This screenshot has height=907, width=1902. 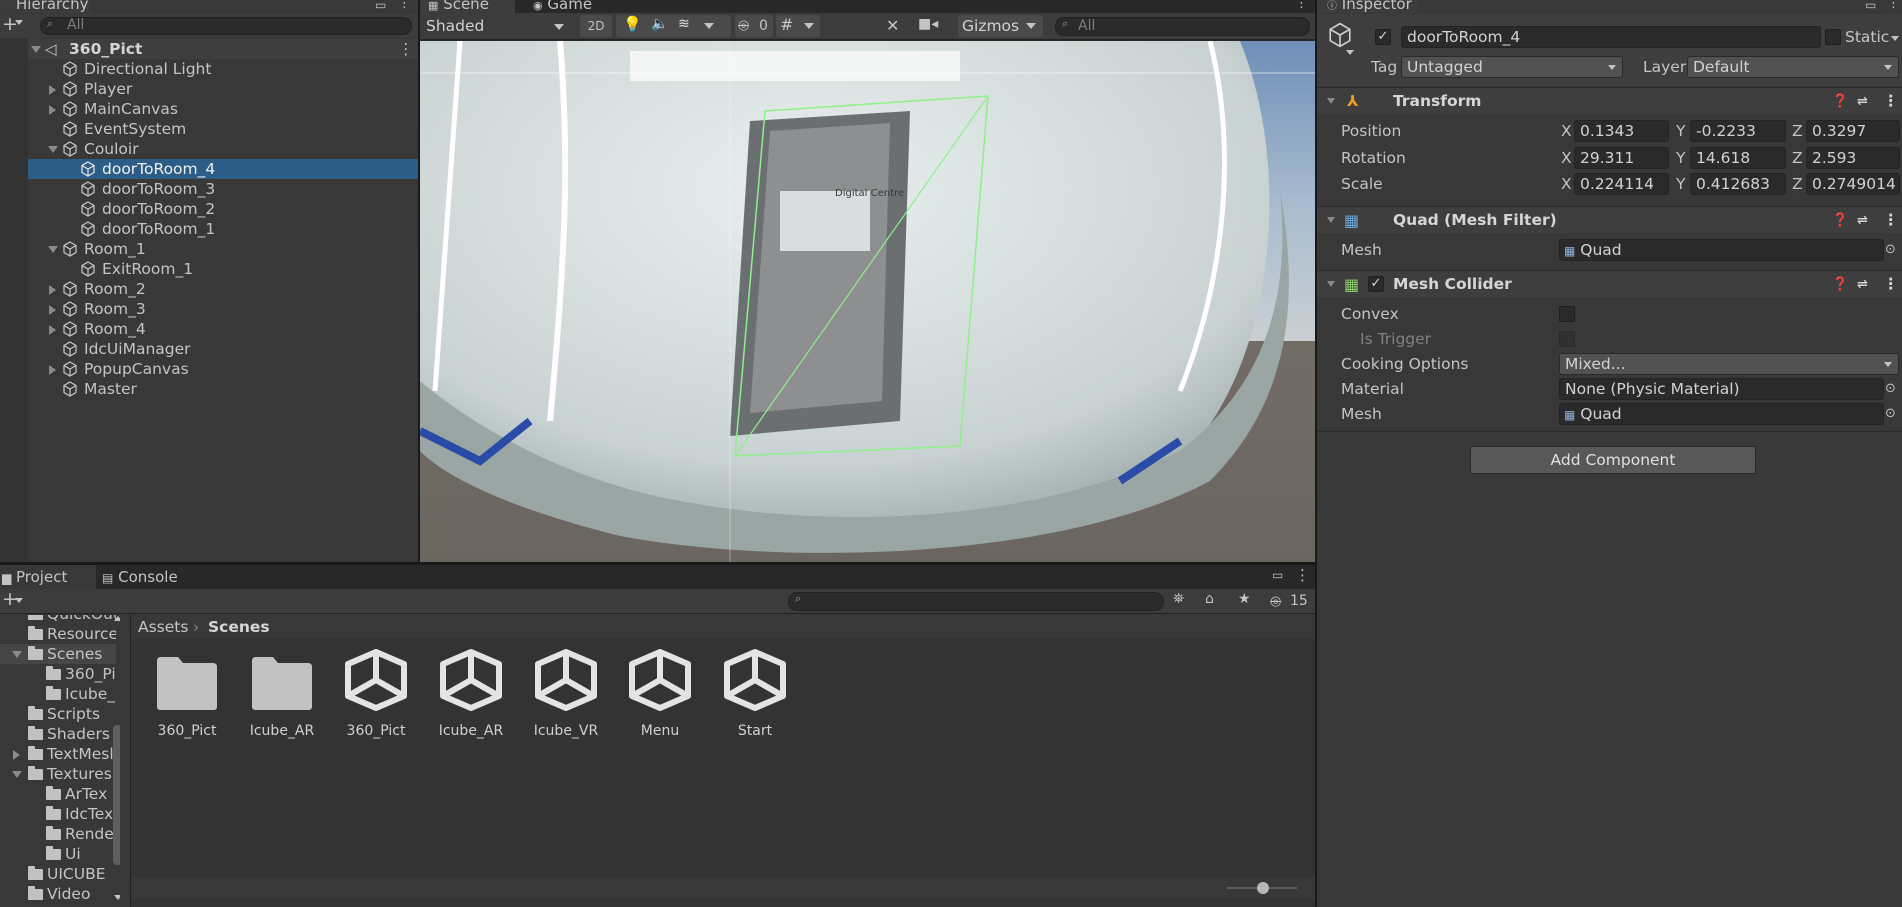 I want to click on favorite-star-icon: ★, so click(x=1244, y=599).